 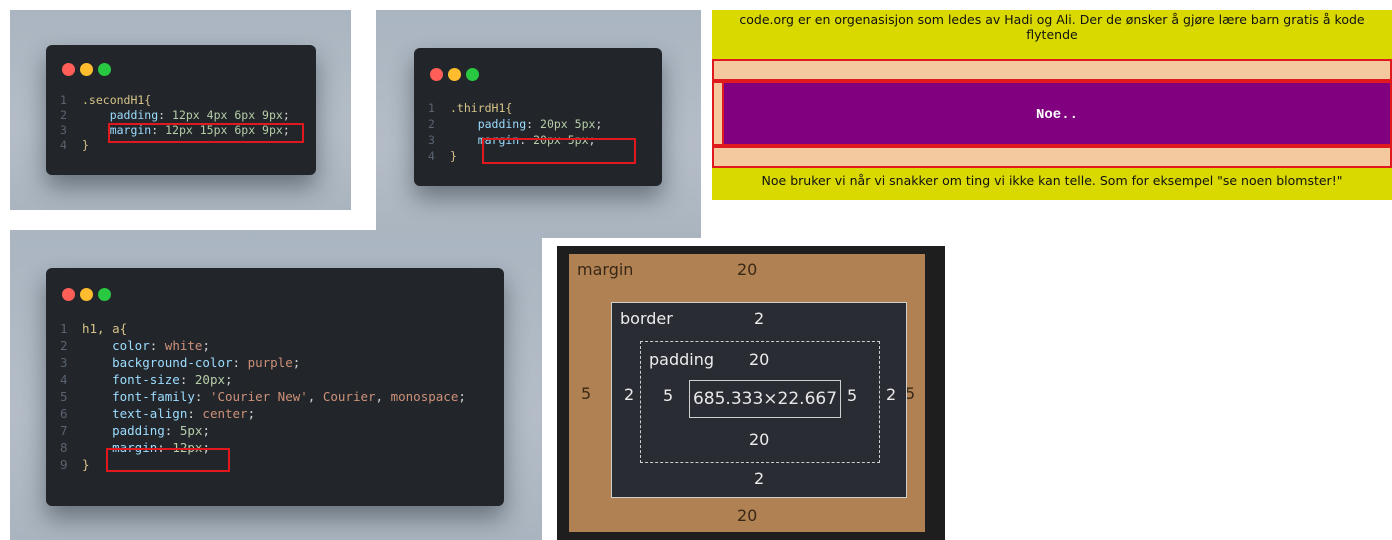 What do you see at coordinates (515, 108) in the screenshot?
I see `code-line: 1 .thirdH1{` at bounding box center [515, 108].